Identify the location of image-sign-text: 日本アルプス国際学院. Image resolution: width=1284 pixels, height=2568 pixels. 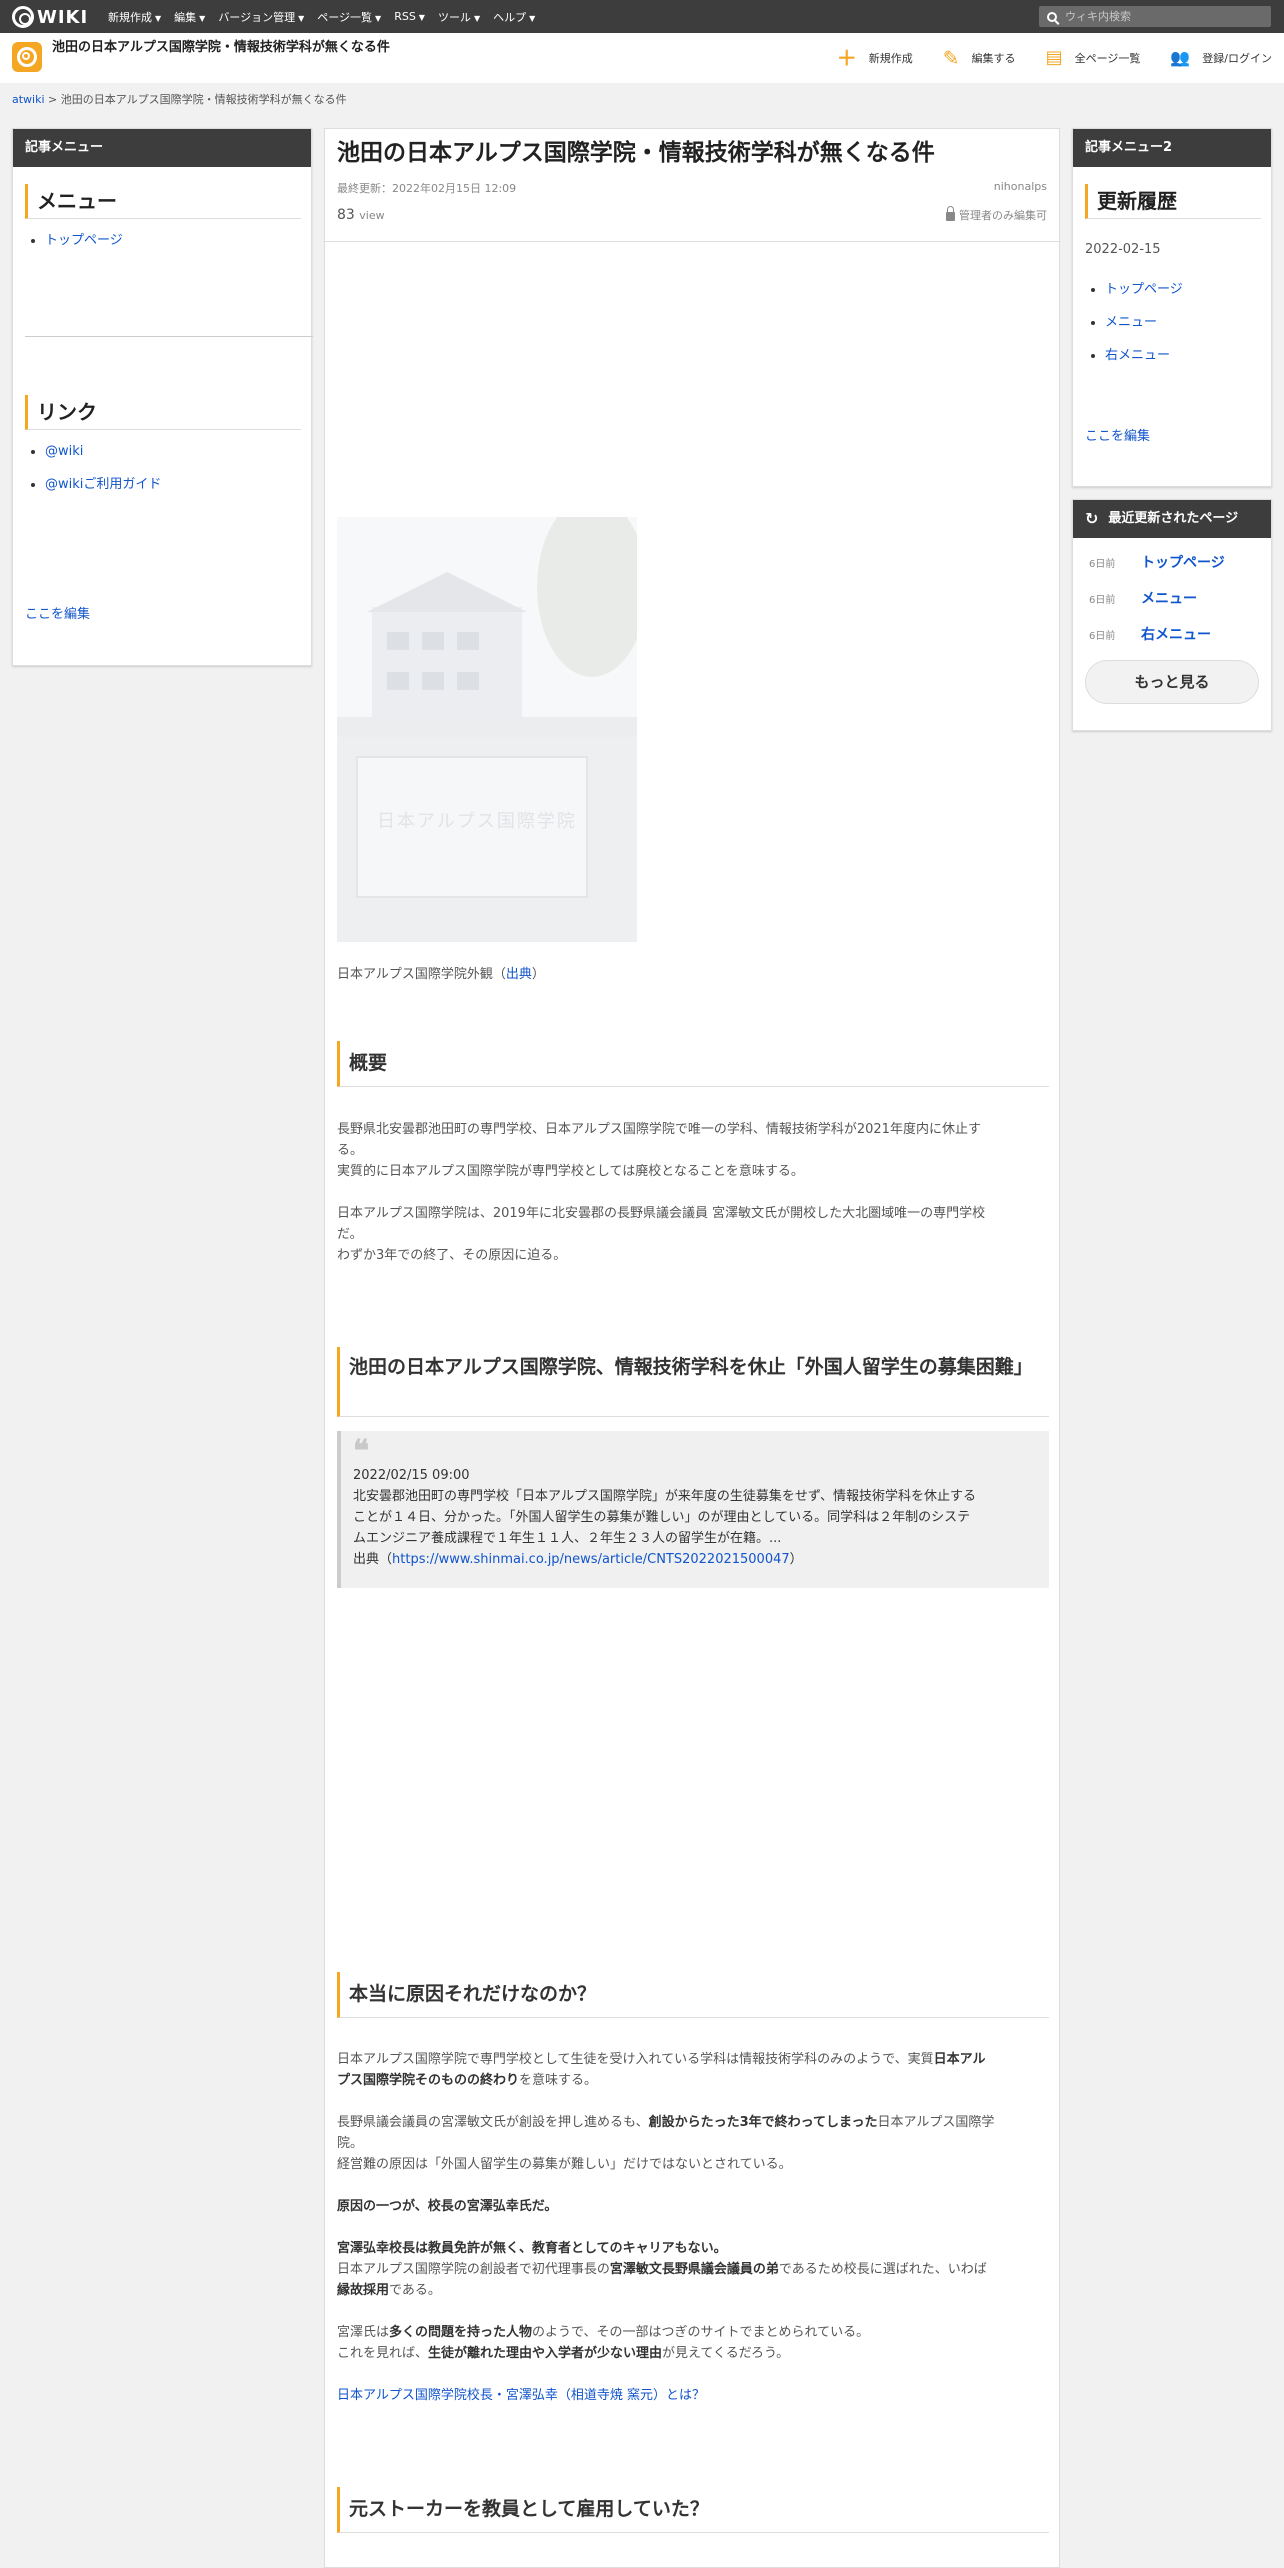
(477, 821).